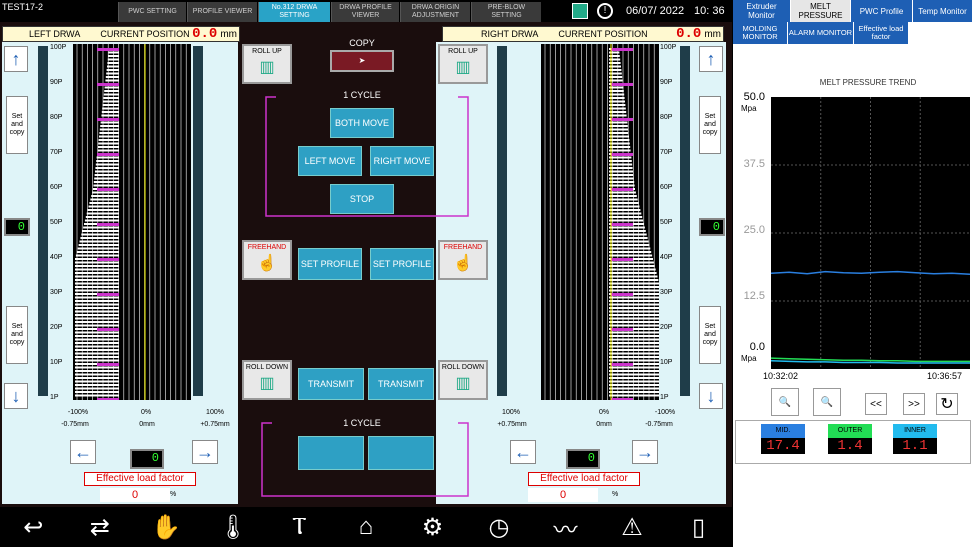 This screenshot has height=547, width=973. I want to click on left-transmit-button: TRANSMIT, so click(331, 384).